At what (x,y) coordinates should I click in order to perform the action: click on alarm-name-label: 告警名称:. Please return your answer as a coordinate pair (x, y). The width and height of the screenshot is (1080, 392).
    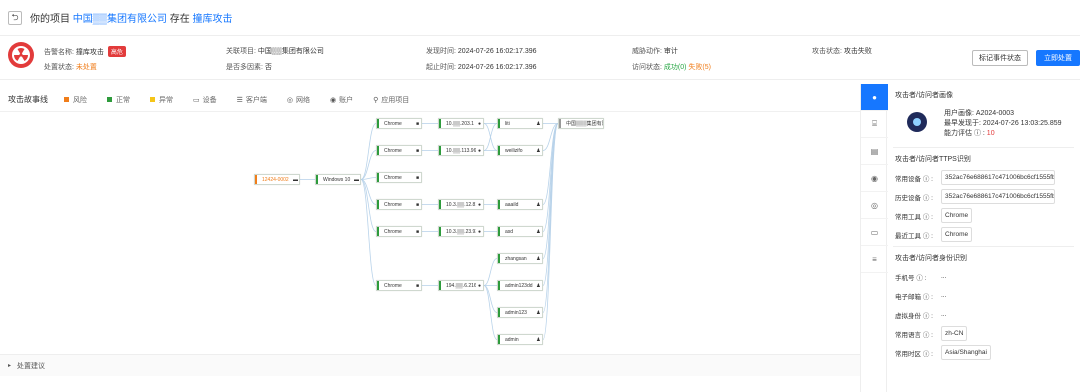
    Looking at the image, I should click on (59, 52).